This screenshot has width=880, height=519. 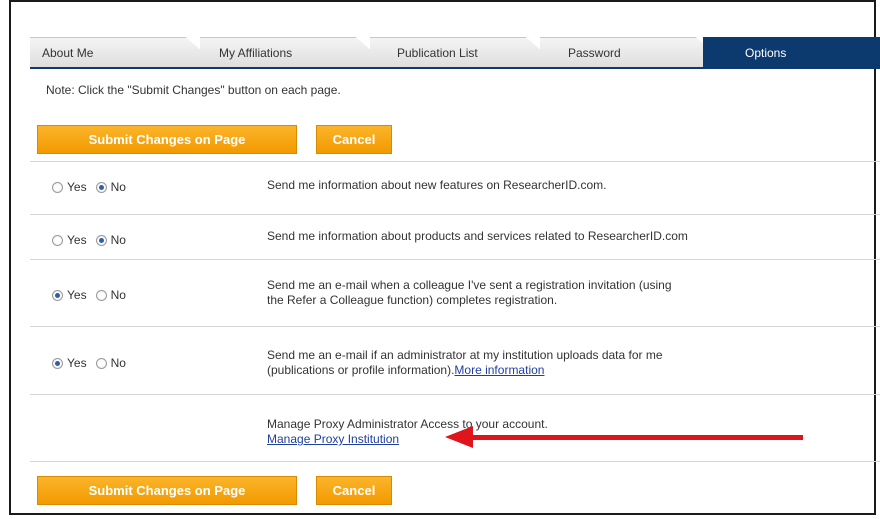 I want to click on submit-changes-button-bottom: Submit Changes on Page, so click(x=167, y=490).